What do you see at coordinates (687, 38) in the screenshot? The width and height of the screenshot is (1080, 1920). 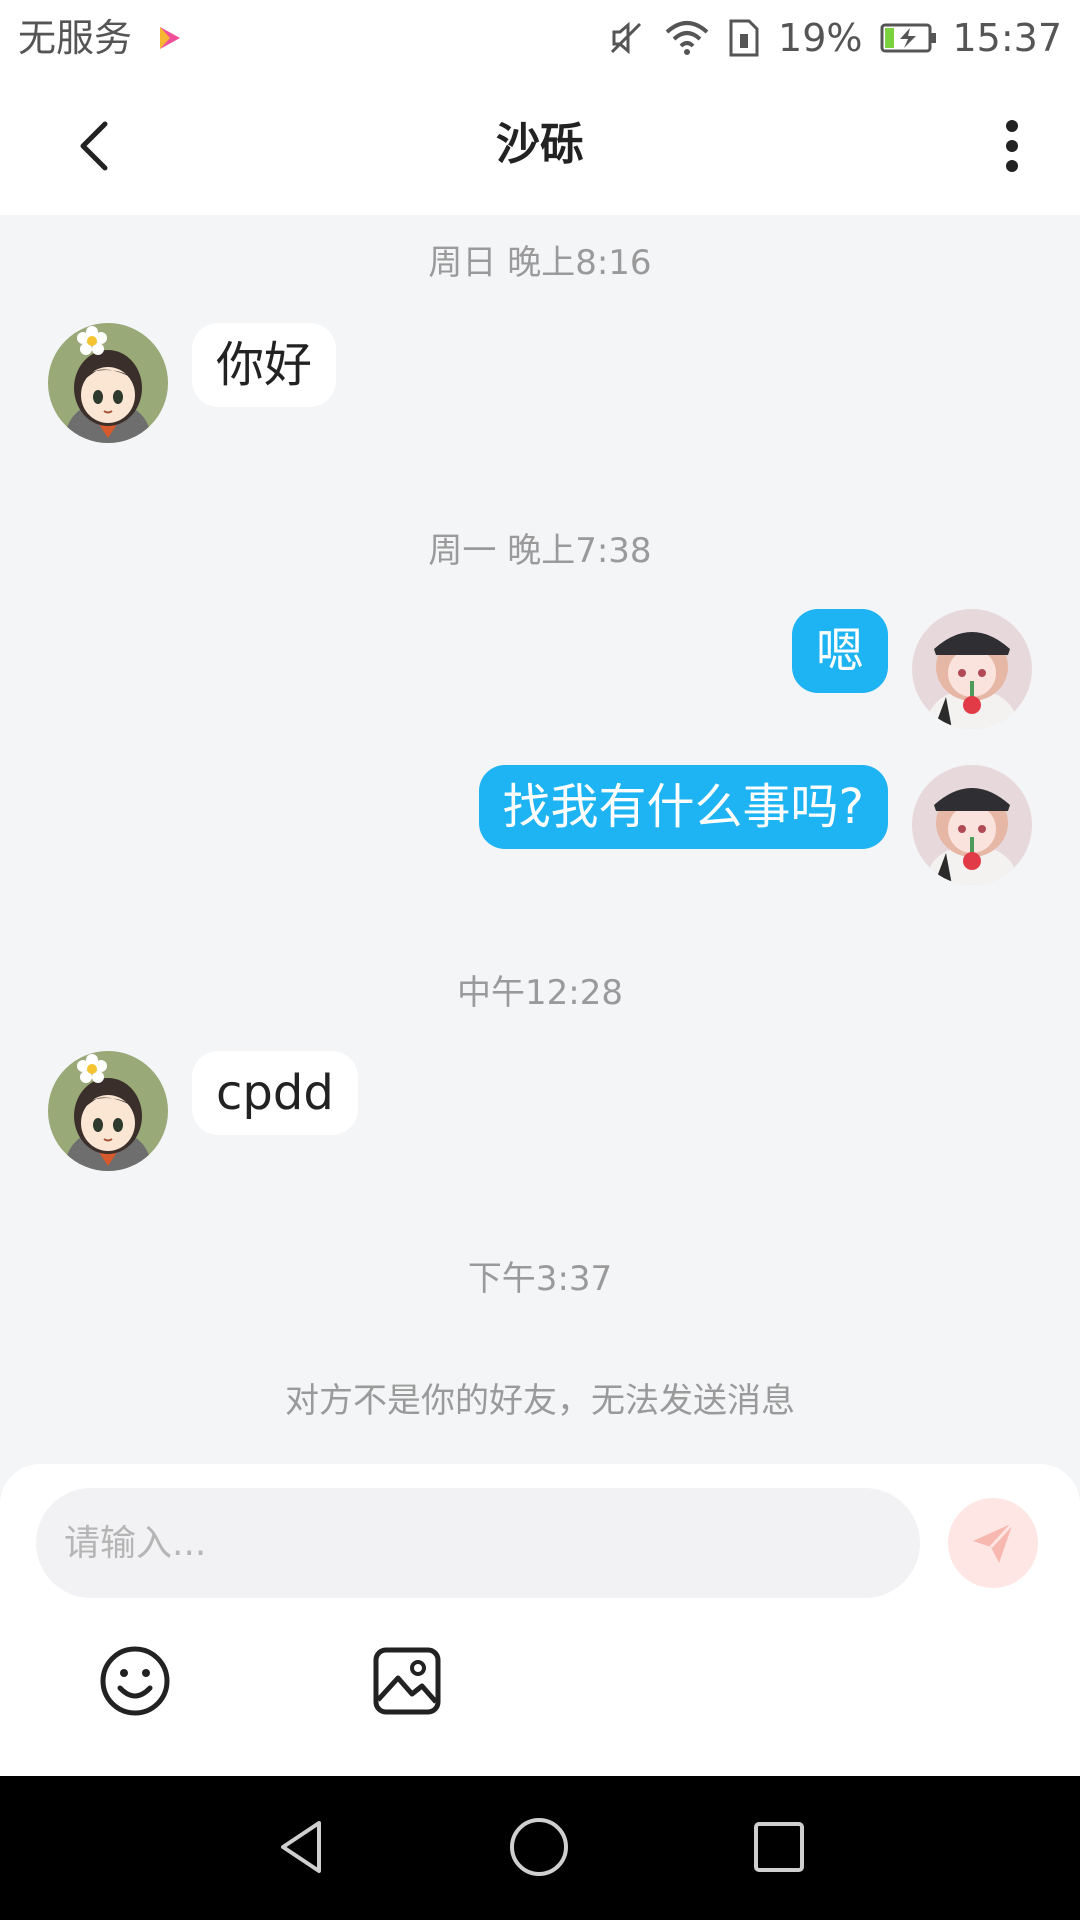 I see `wifi-icon` at bounding box center [687, 38].